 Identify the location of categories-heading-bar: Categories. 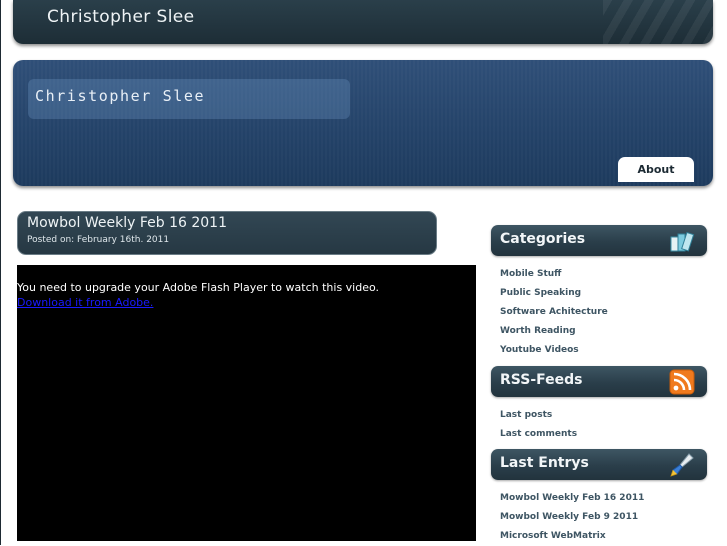
(599, 240).